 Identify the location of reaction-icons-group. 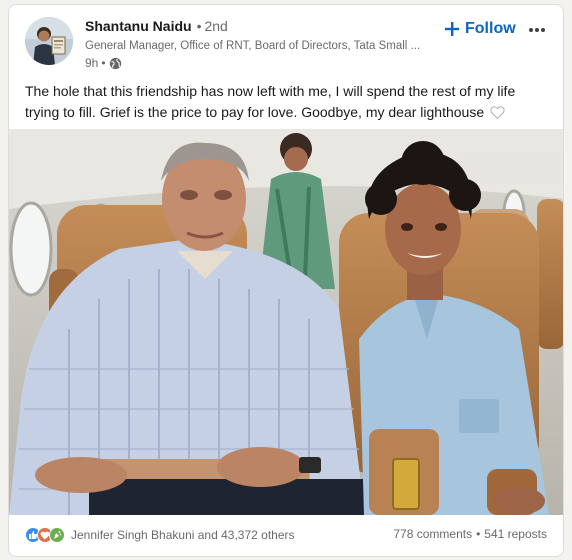
(45, 535).